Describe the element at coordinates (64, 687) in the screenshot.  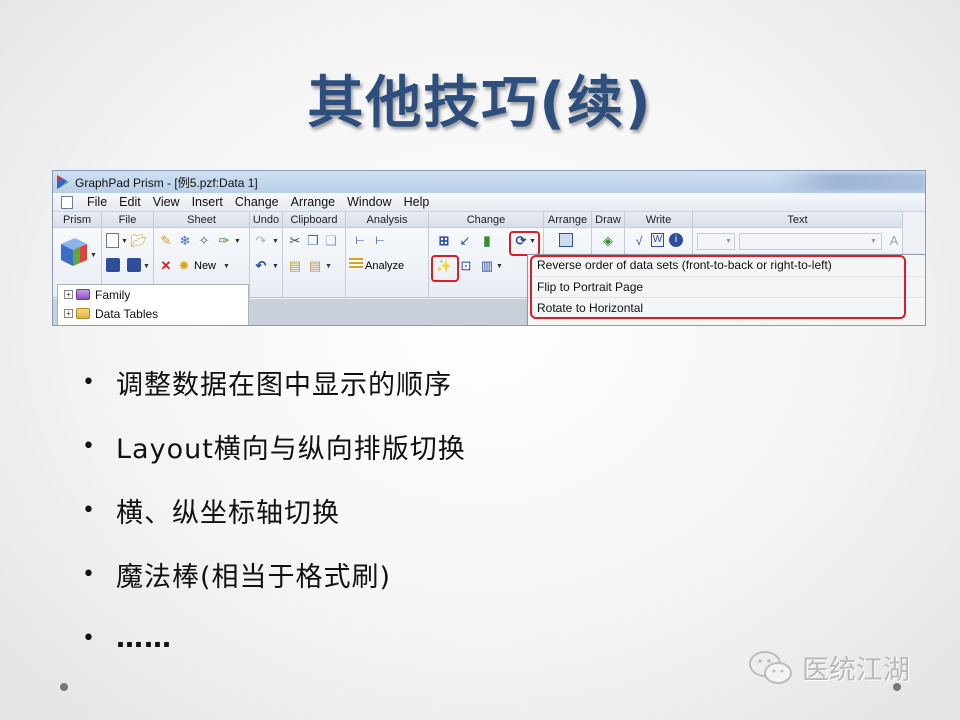
I see `corner-dot-left` at that location.